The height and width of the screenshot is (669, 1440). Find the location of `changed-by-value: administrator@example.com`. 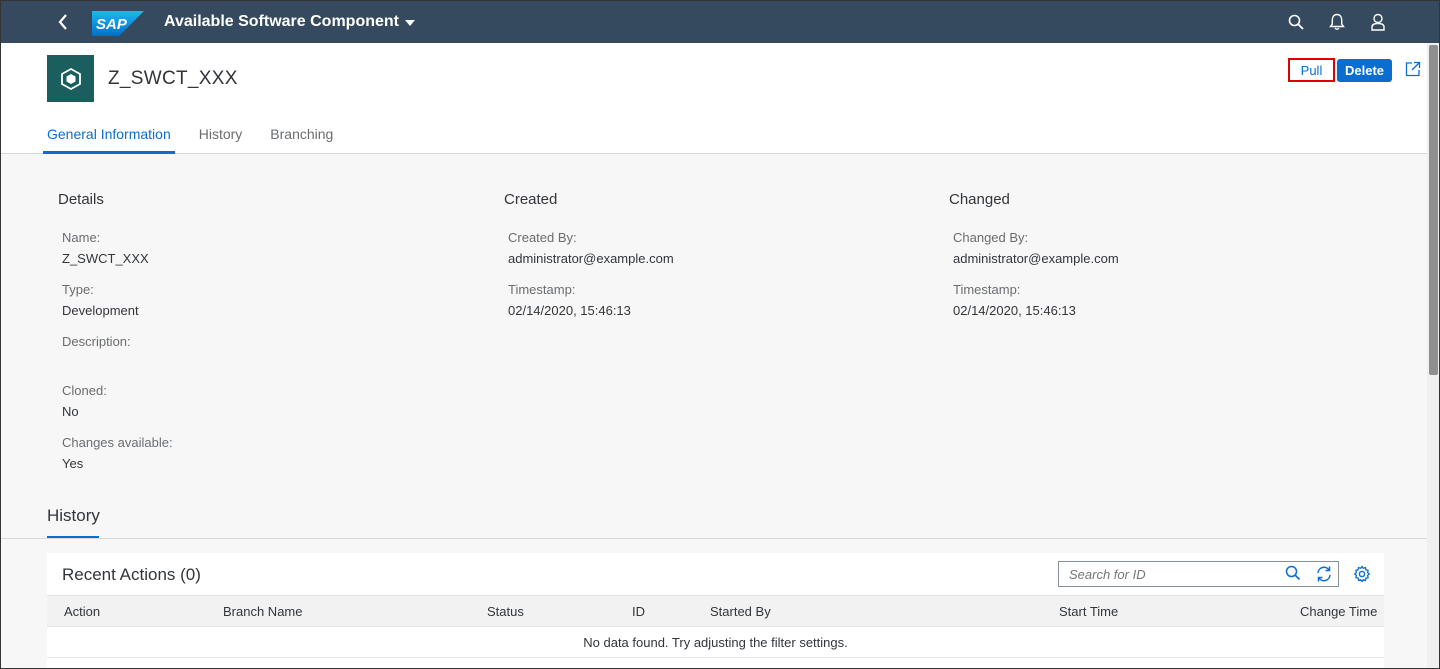

changed-by-value: administrator@example.com is located at coordinates (1036, 258).